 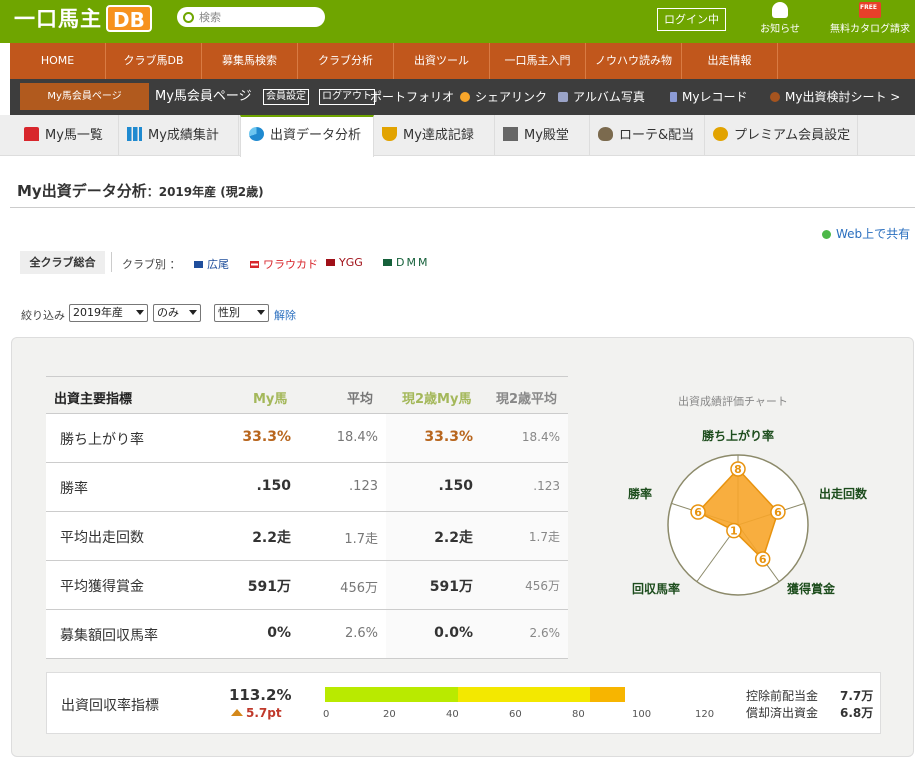 What do you see at coordinates (775, 97) in the screenshot?
I see `horse-icon` at bounding box center [775, 97].